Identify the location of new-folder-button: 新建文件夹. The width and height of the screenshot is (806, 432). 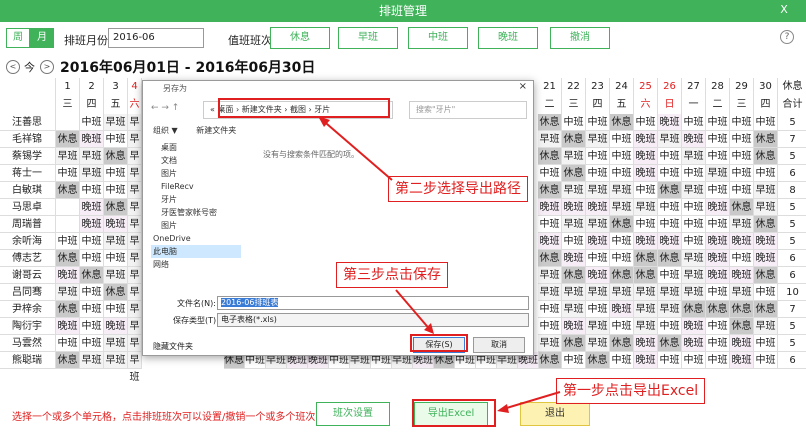
(216, 130).